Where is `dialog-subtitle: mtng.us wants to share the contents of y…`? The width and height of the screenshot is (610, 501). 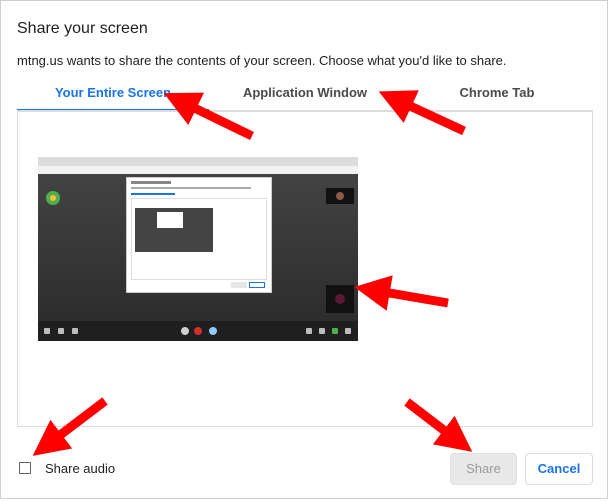 dialog-subtitle: mtng.us wants to share the contents of y… is located at coordinates (262, 60).